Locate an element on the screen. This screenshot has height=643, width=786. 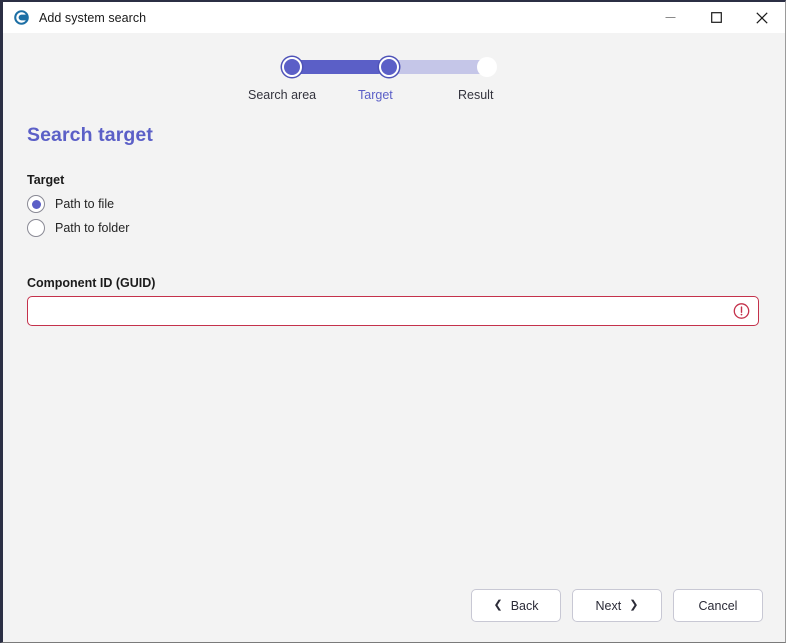
maximize-icon is located at coordinates (716, 17).